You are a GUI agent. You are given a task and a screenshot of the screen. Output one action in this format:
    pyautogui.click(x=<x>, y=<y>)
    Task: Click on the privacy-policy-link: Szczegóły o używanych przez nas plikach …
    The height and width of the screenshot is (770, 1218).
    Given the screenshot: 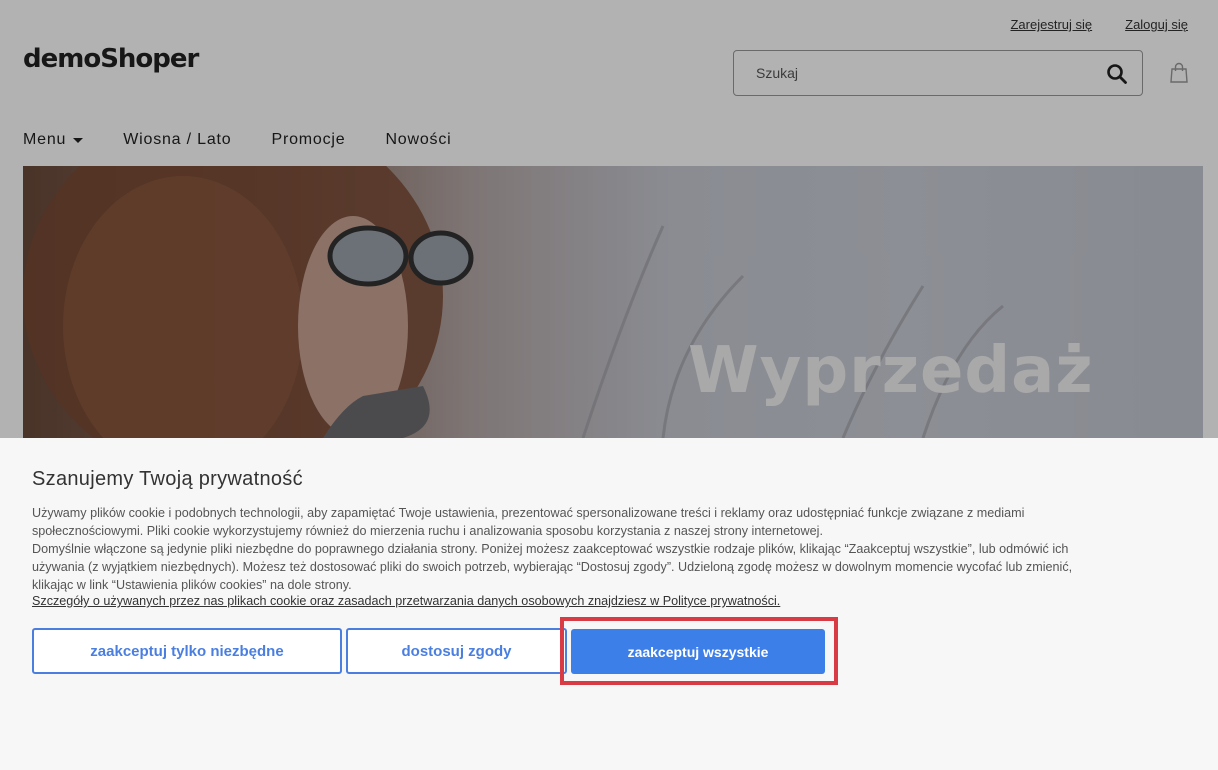 What is the action you would take?
    pyautogui.click(x=406, y=601)
    